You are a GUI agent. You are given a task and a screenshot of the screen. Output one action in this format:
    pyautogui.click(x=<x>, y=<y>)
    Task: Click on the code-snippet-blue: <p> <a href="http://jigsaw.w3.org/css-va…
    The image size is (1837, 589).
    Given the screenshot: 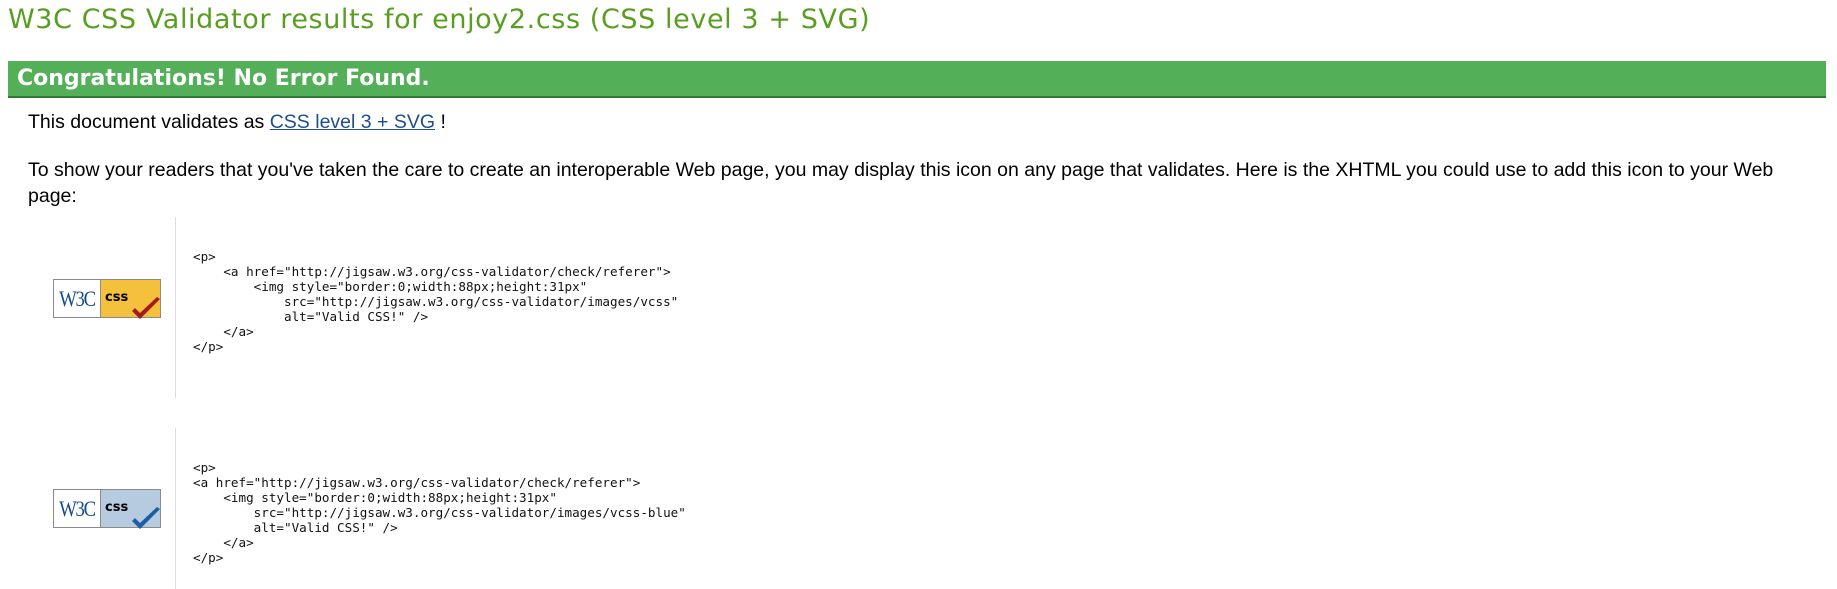 What is the action you would take?
    pyautogui.click(x=430, y=508)
    